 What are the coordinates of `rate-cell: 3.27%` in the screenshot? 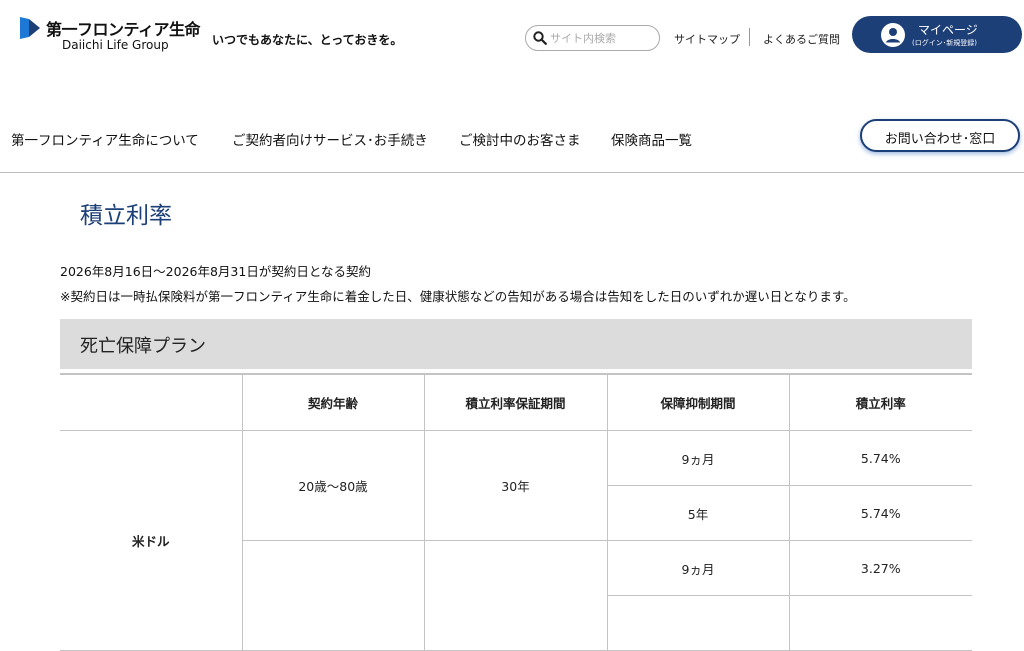 It's located at (880, 568).